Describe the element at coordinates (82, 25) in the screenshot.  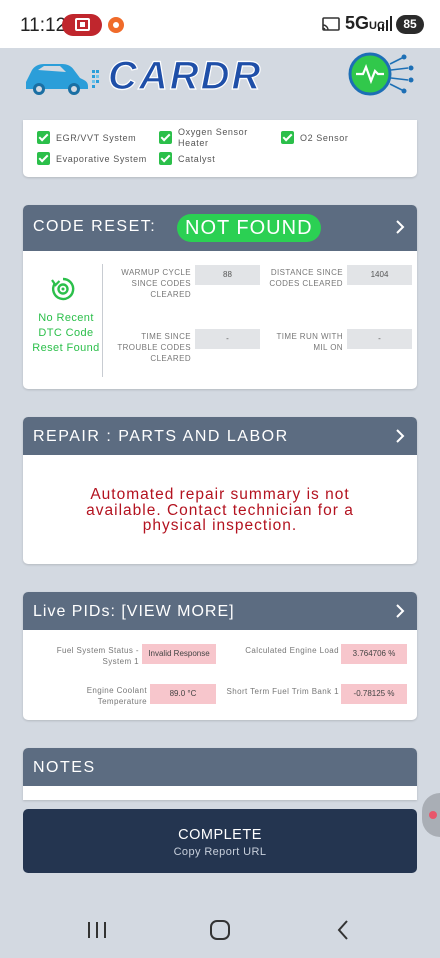
I see `screen-record-icon` at that location.